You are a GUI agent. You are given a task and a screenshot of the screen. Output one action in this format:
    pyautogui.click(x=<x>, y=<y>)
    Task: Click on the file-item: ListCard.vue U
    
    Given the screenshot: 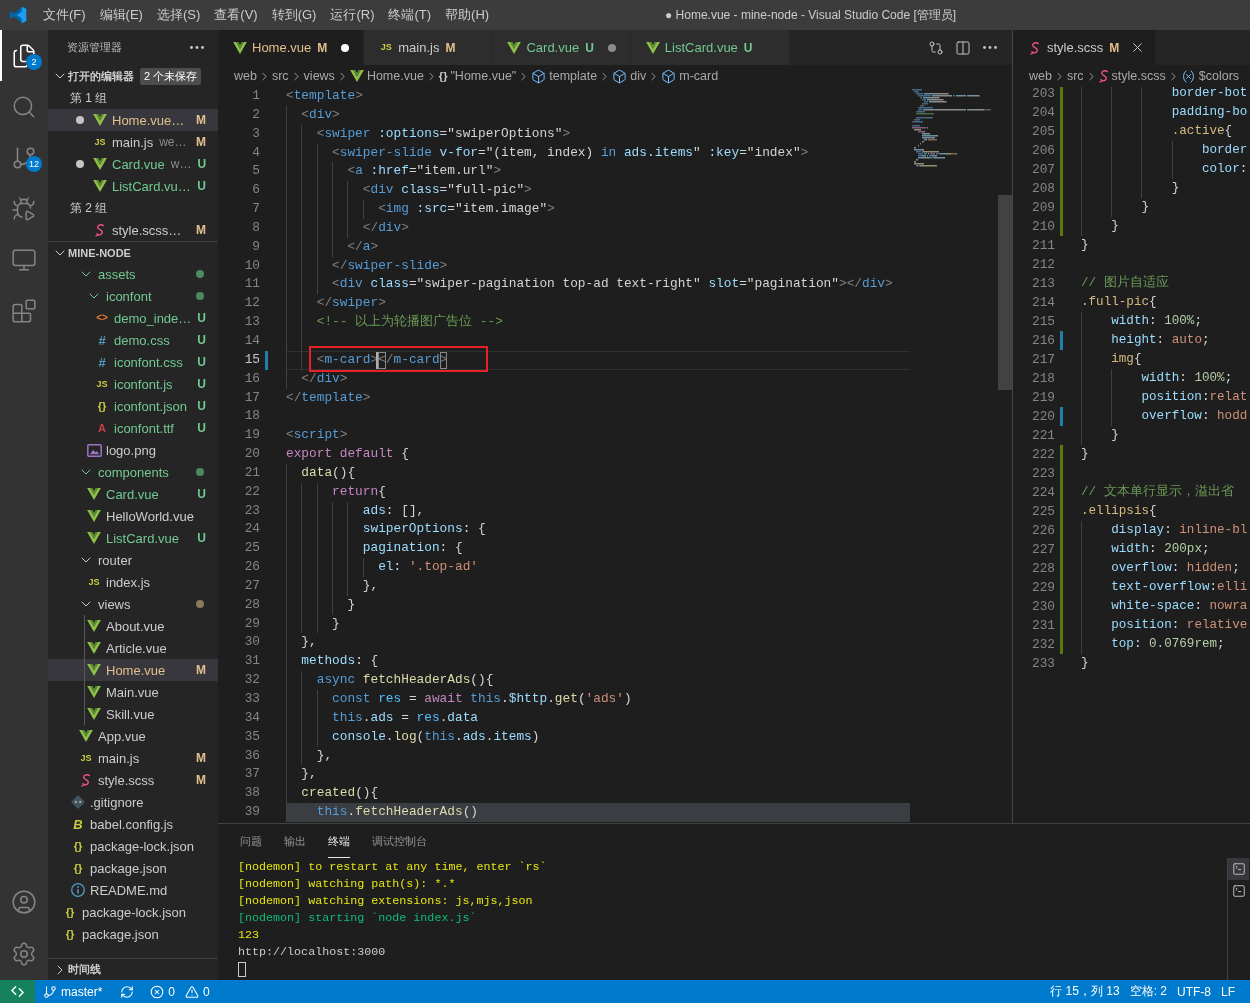 What is the action you would take?
    pyautogui.click(x=133, y=538)
    